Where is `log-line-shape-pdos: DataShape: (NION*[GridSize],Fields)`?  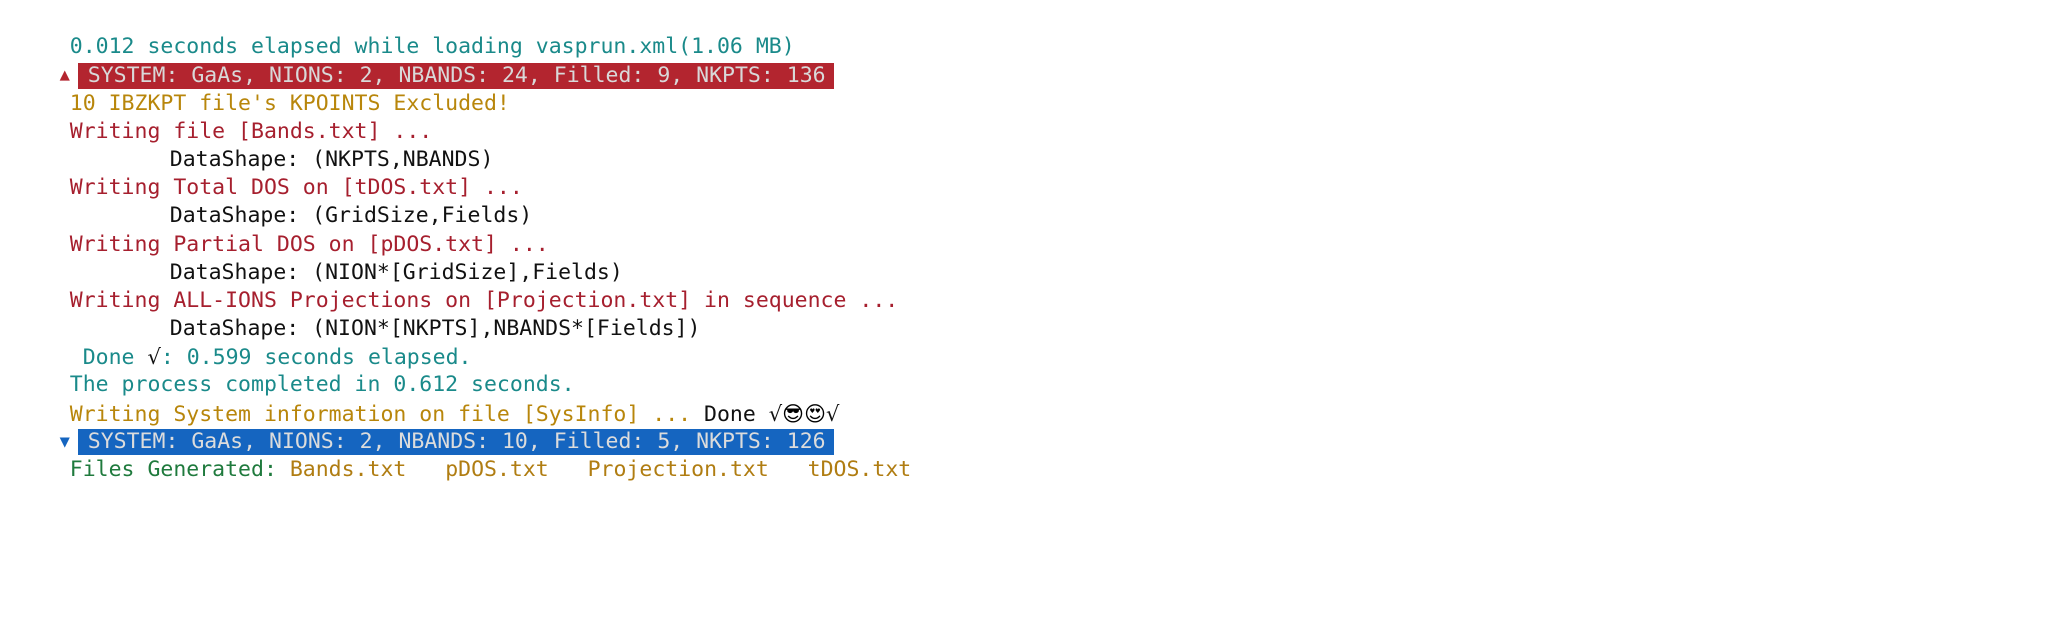 log-line-shape-pdos: DataShape: (NION*[GridSize],Fields) is located at coordinates (1030, 258).